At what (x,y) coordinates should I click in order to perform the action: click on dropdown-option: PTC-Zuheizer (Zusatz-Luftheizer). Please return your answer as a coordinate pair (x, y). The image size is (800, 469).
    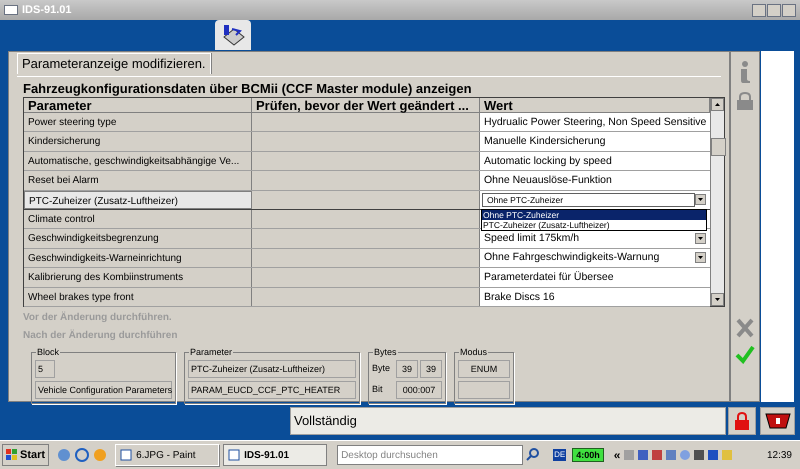
    Looking at the image, I should click on (594, 225).